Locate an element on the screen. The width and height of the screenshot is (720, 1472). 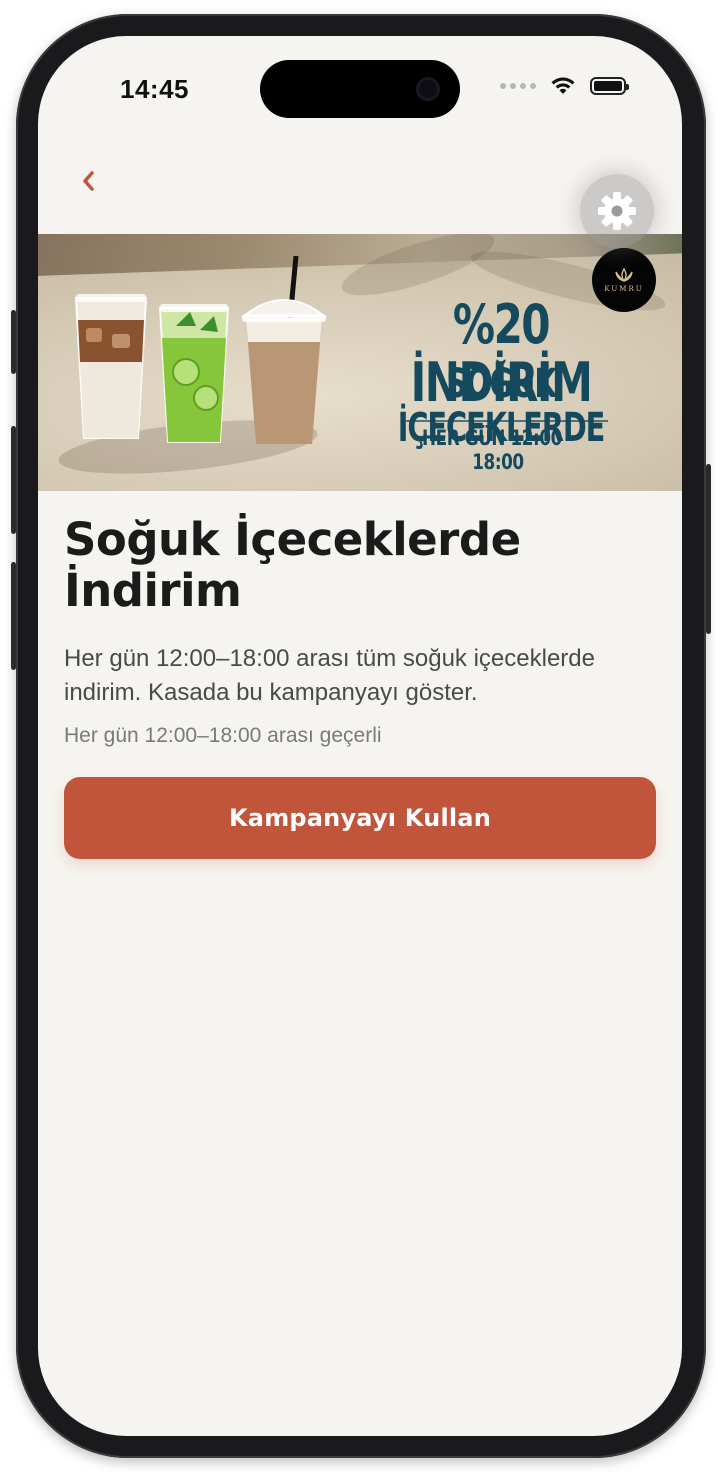
battery-icon is located at coordinates (609, 86).